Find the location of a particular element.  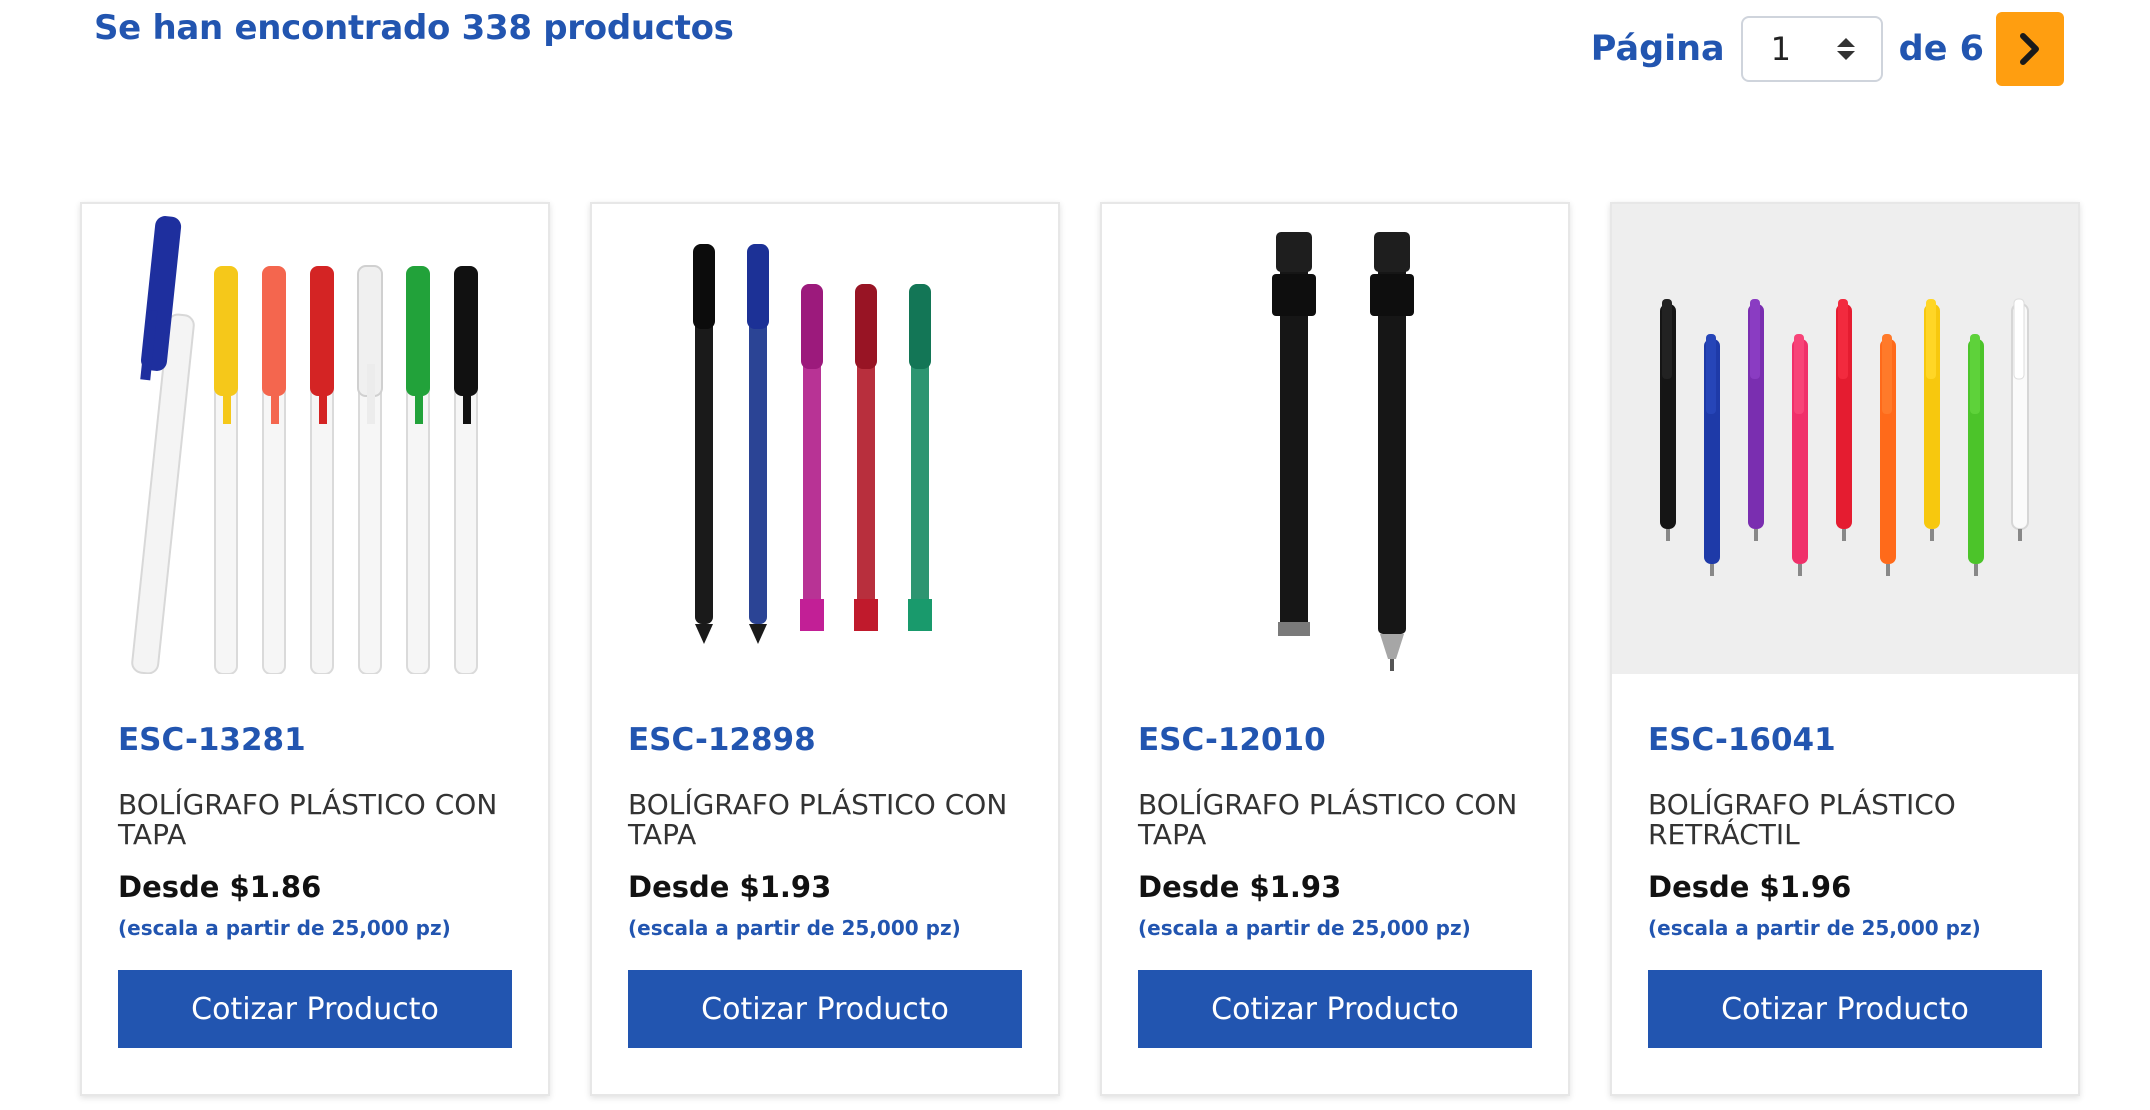

chevron-right-icon is located at coordinates (2029, 49).